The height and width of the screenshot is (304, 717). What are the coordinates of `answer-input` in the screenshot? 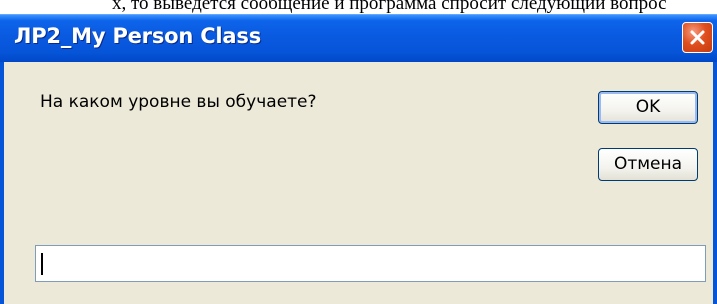 It's located at (370, 263).